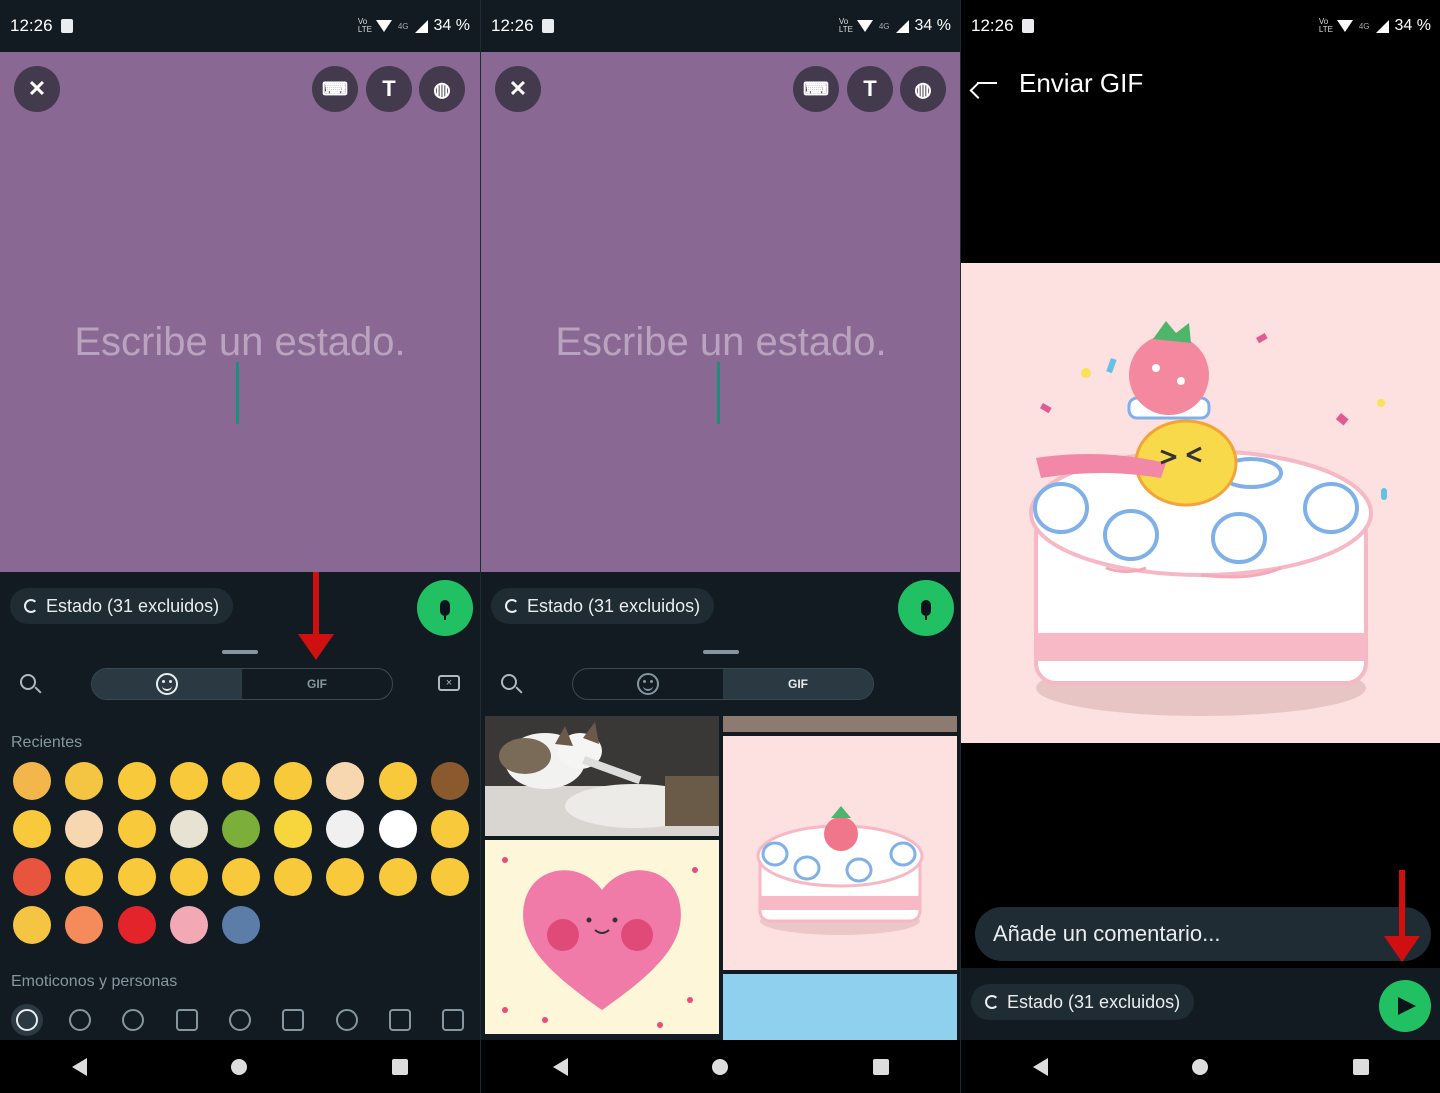 The height and width of the screenshot is (1093, 1440). Describe the element at coordinates (987, 83) in the screenshot. I see `back-arrow-icon` at that location.